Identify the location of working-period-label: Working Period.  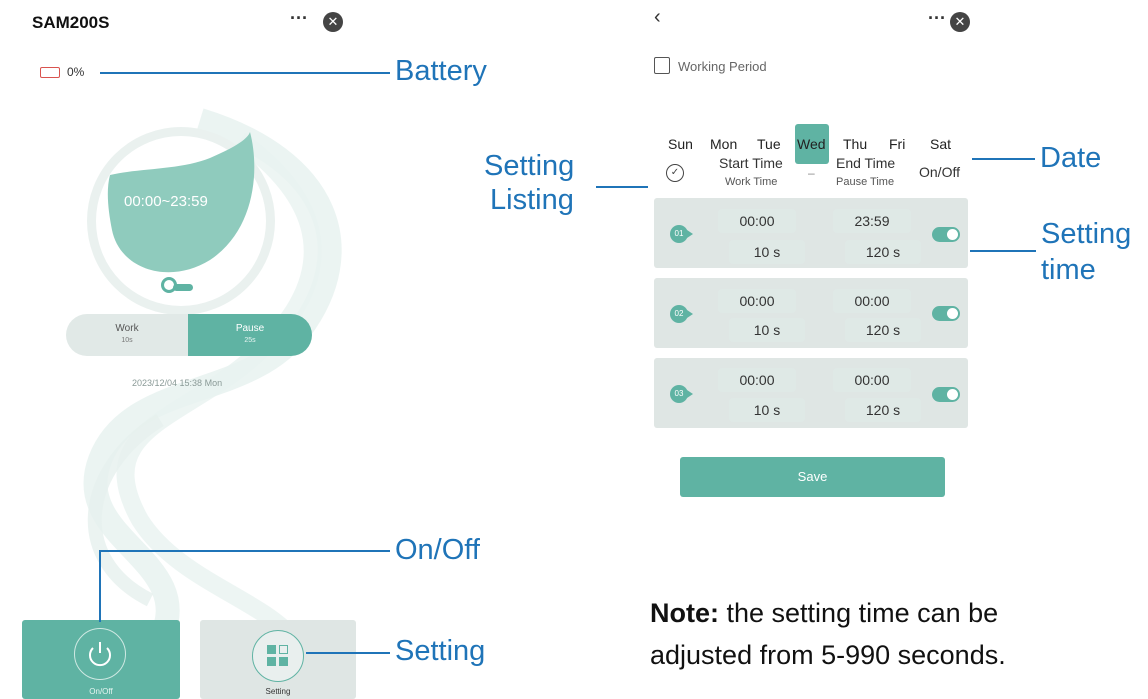
(722, 66).